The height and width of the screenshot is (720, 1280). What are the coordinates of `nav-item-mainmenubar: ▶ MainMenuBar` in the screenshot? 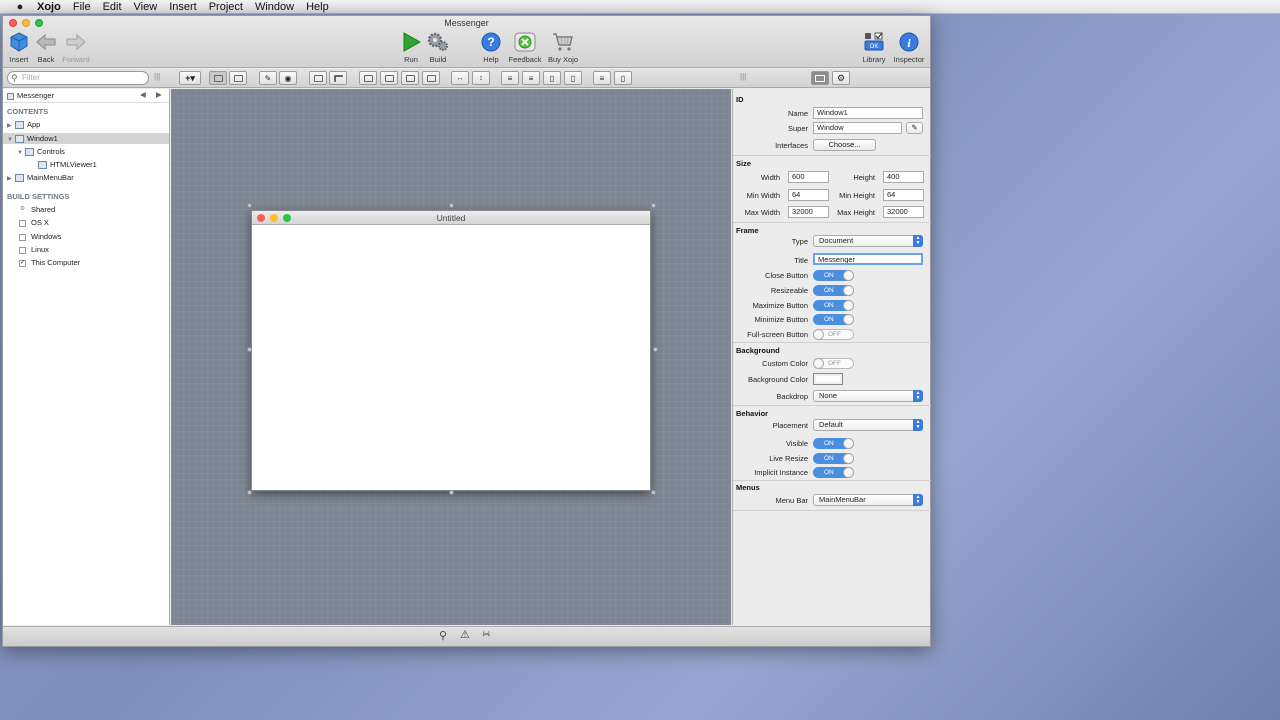 It's located at (40, 178).